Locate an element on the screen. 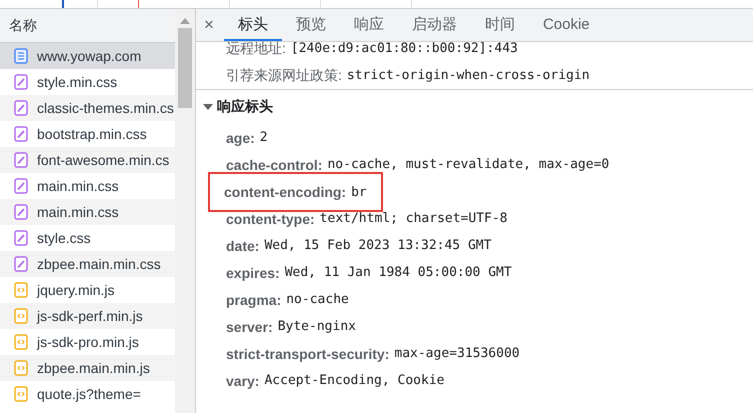  header-value: strict-origin-when-cross-origin is located at coordinates (468, 75).